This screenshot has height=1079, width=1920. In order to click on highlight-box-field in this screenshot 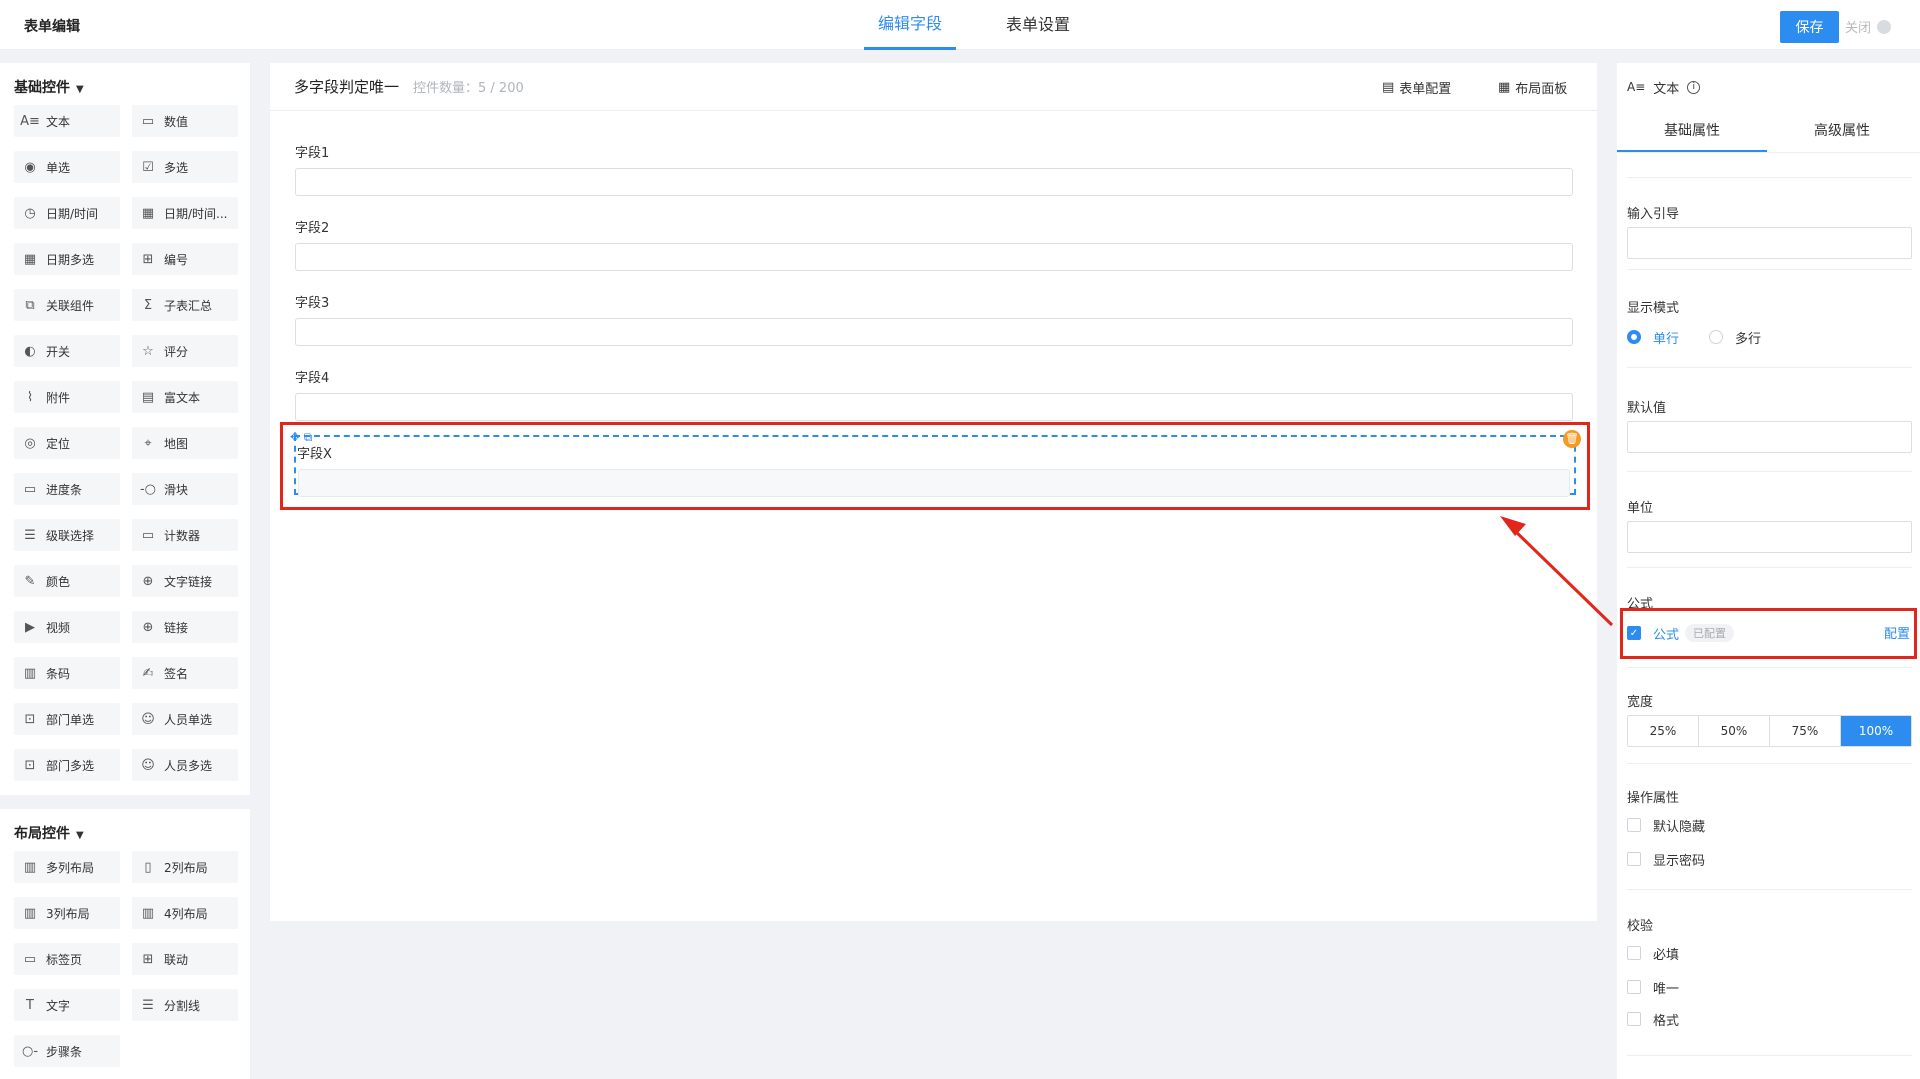, I will do `click(935, 466)`.